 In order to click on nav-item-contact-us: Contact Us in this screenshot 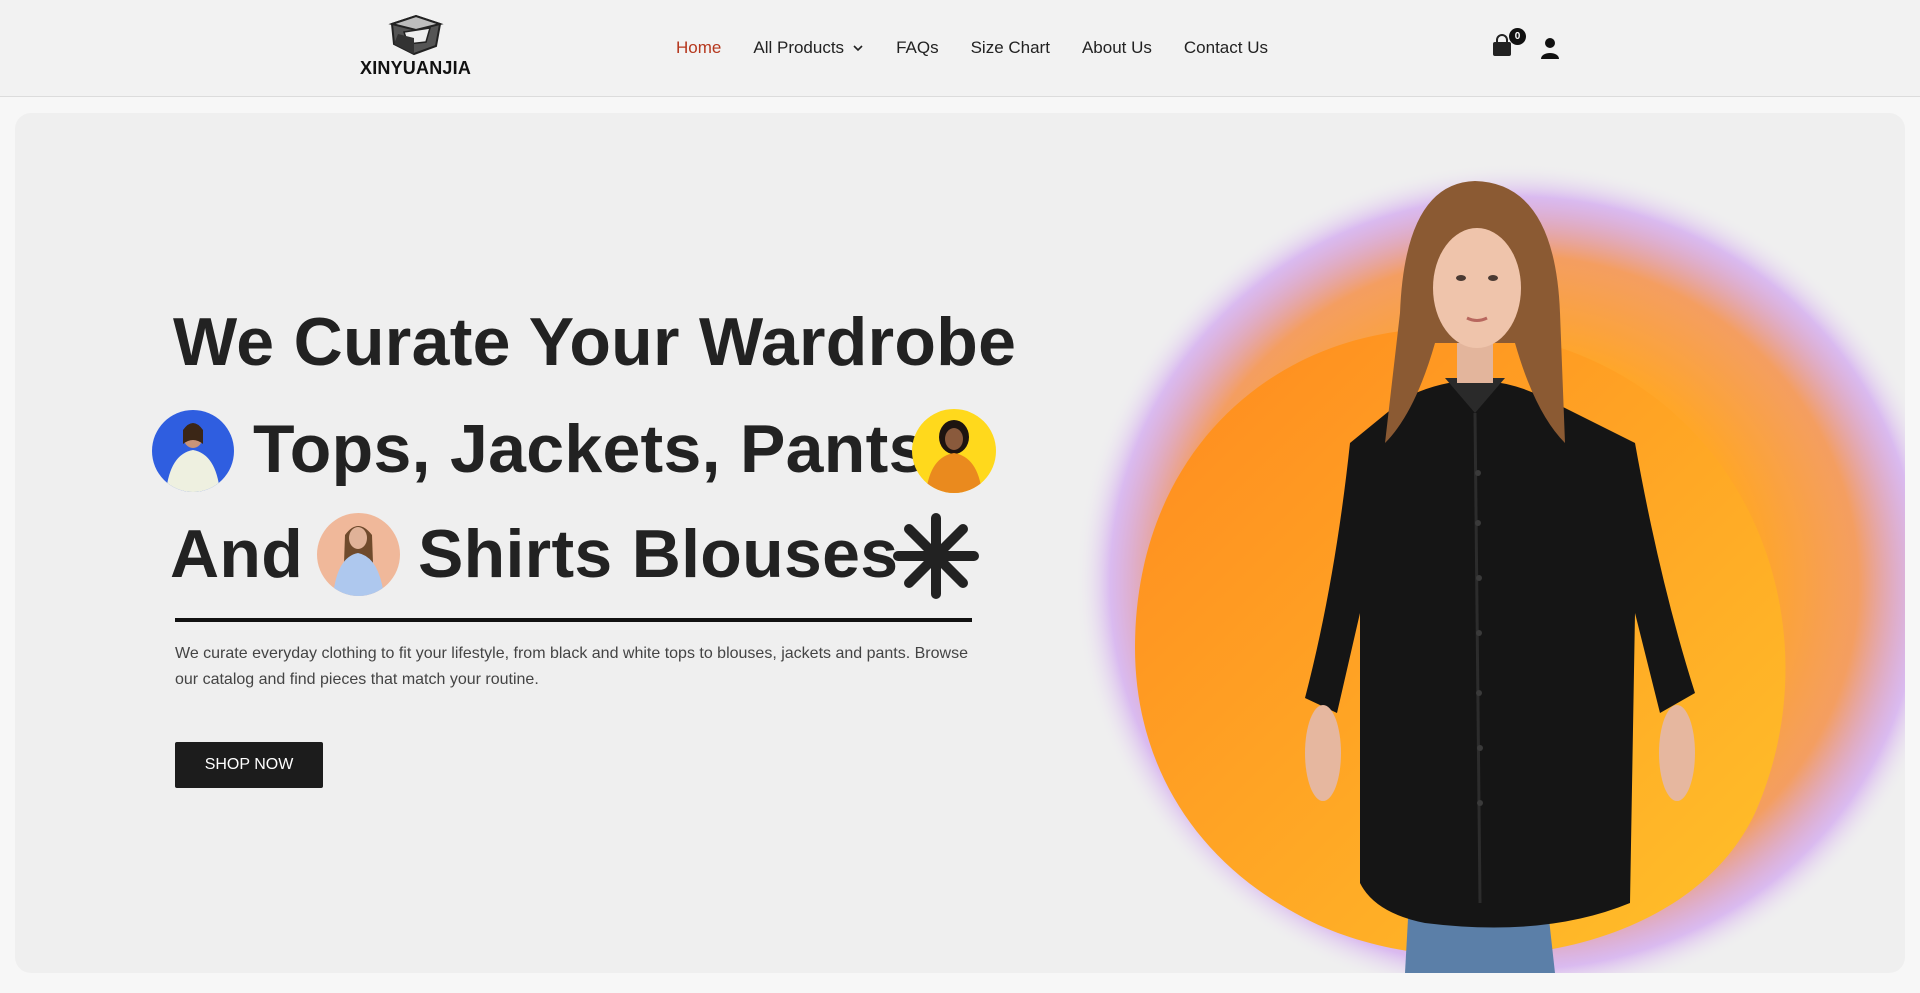, I will do `click(1226, 48)`.